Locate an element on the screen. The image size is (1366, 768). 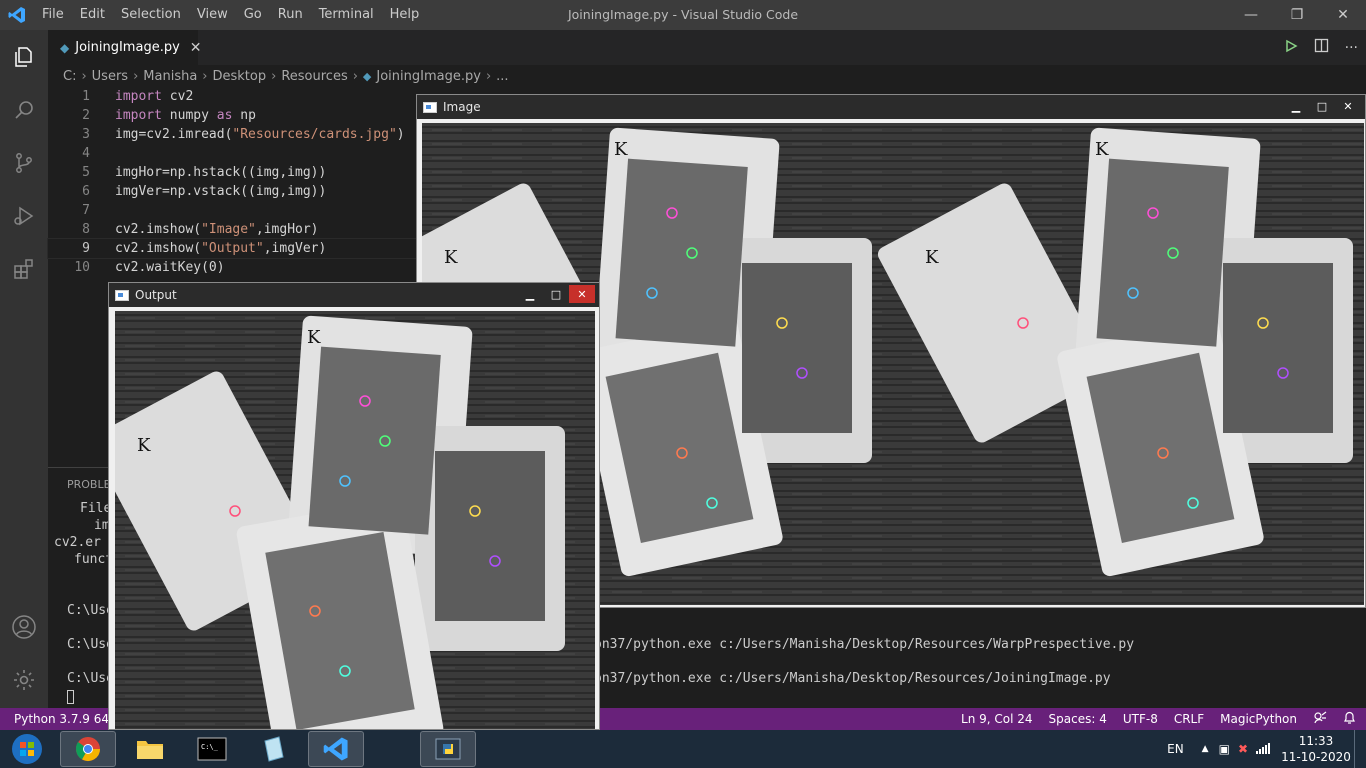
menu-edit: Edit is located at coordinates (92, 15).